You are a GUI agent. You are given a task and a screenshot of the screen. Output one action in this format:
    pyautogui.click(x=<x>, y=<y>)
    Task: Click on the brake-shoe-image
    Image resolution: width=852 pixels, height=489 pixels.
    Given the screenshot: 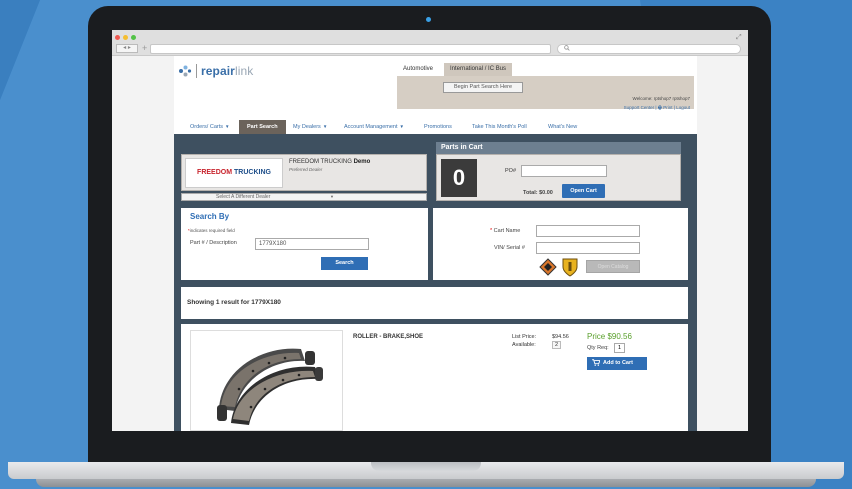 What is the action you would take?
    pyautogui.click(x=270, y=386)
    